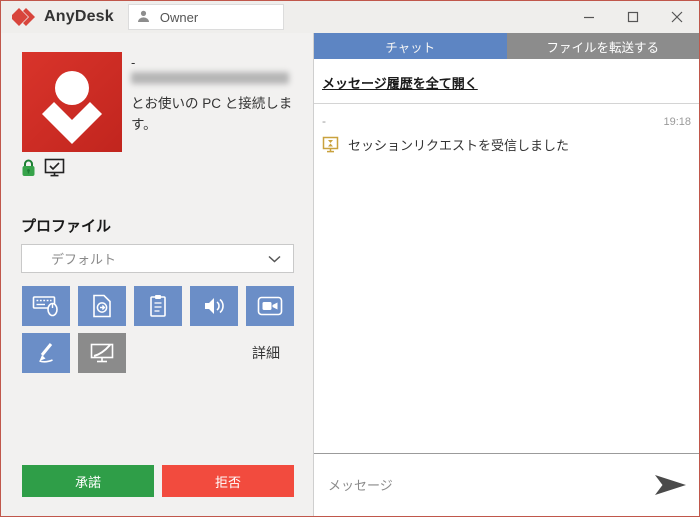 This screenshot has height=517, width=700. What do you see at coordinates (72, 108) in the screenshot?
I see `anydesk-user-avatar-icon` at bounding box center [72, 108].